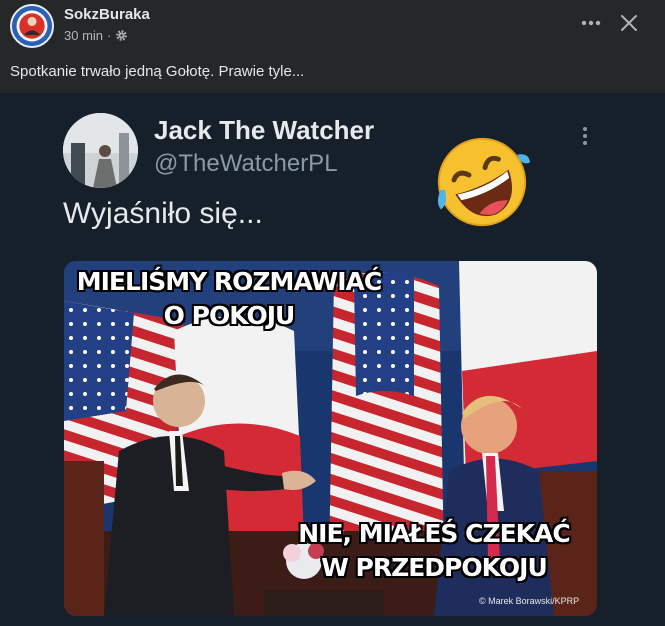 The image size is (665, 626). I want to click on tweet-author-handle: @TheWatcherPL, so click(246, 163).